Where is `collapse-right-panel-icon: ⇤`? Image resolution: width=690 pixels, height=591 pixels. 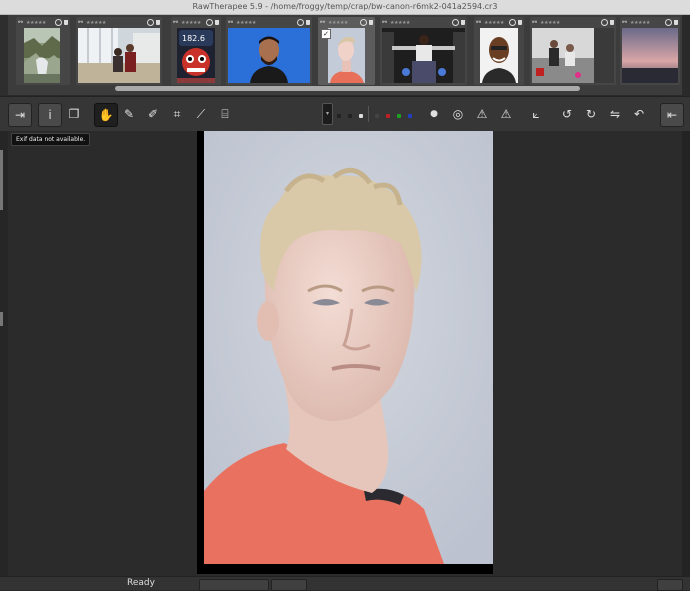
collapse-right-panel-icon: ⇤ is located at coordinates (672, 115).